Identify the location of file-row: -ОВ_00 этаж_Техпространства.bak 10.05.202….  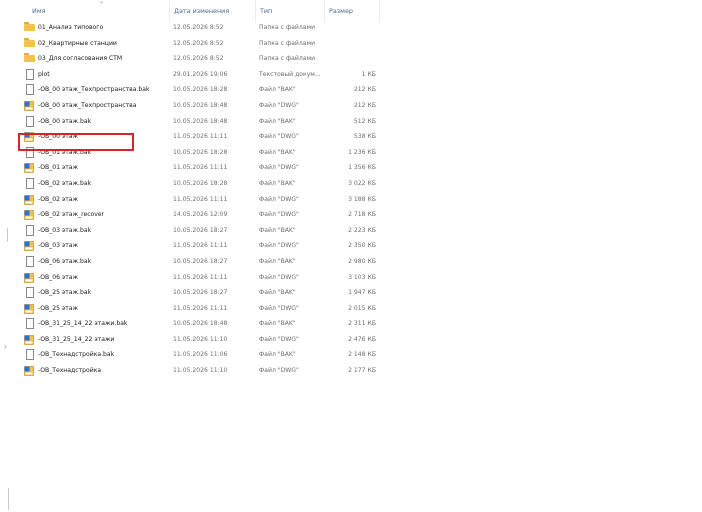
(358, 90).